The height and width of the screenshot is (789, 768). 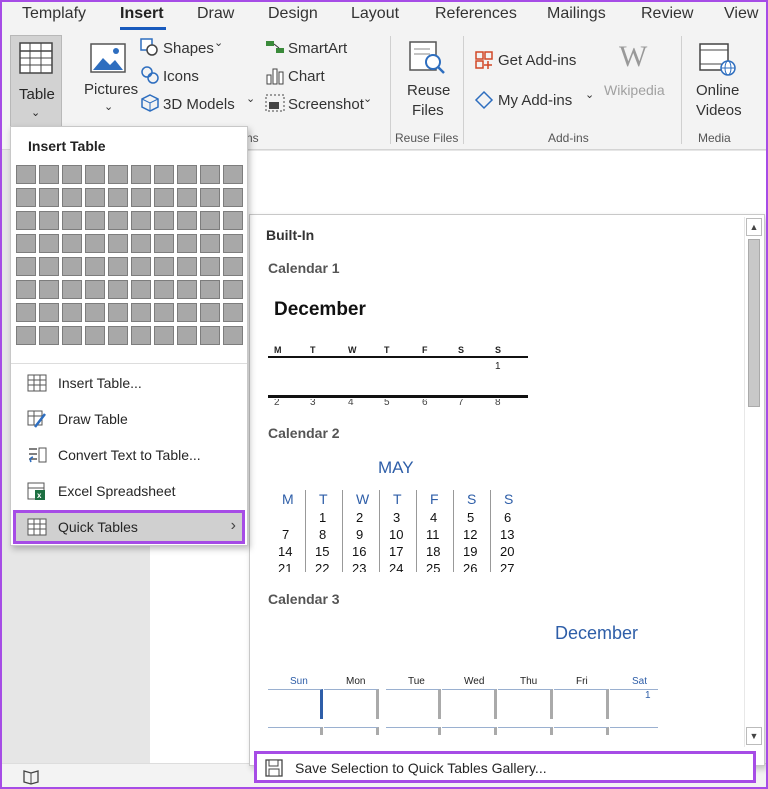 What do you see at coordinates (754, 323) in the screenshot?
I see `scroll-thumb` at bounding box center [754, 323].